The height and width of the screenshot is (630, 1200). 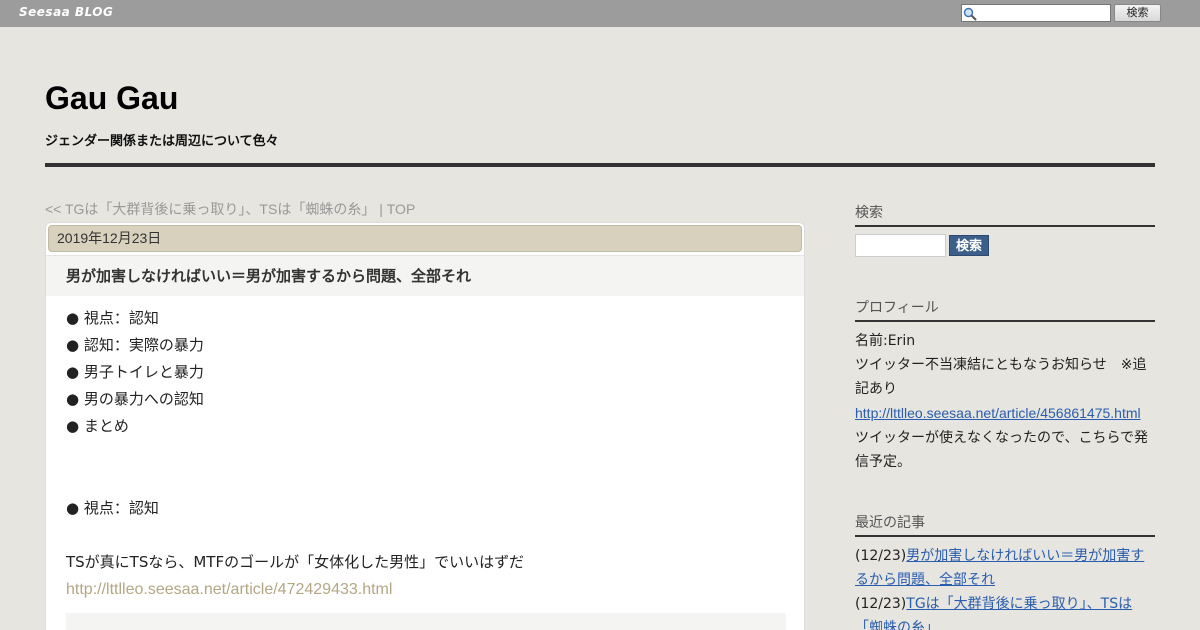 What do you see at coordinates (1002, 450) in the screenshot?
I see `profile-note: ツイッターが使えなくなったので、こちらで発信予定。` at bounding box center [1002, 450].